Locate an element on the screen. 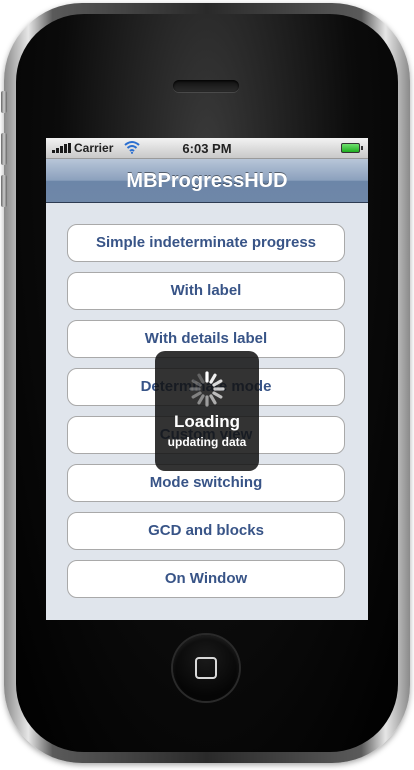 The width and height of the screenshot is (414, 770). status-bar: Carrier 6:03 PM is located at coordinates (207, 148).